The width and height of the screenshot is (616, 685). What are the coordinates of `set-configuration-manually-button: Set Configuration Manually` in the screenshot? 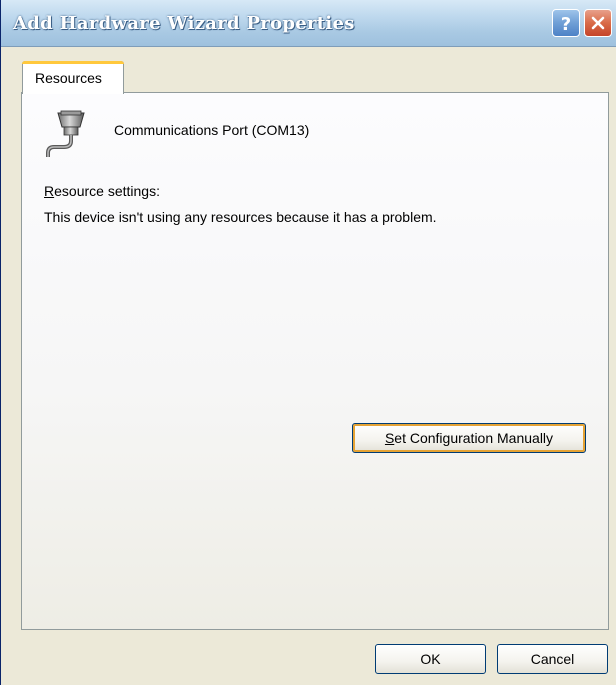 It's located at (469, 438).